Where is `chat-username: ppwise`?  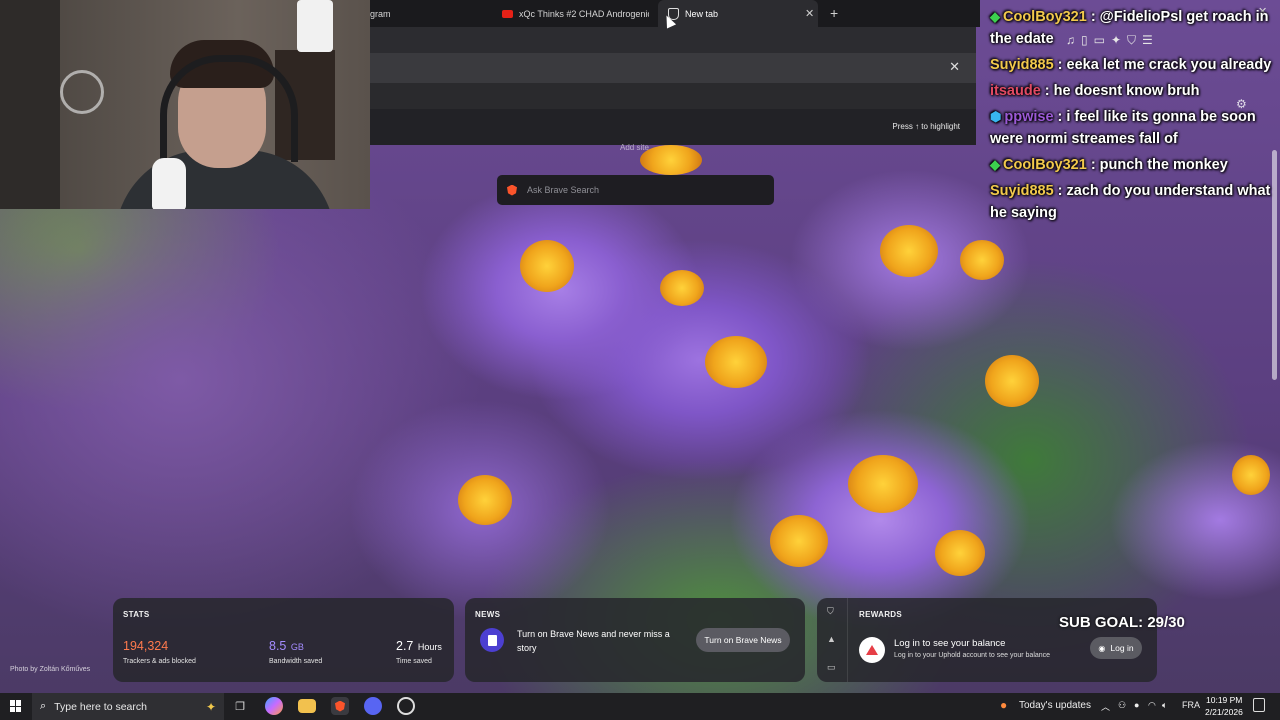 chat-username: ppwise is located at coordinates (1028, 117).